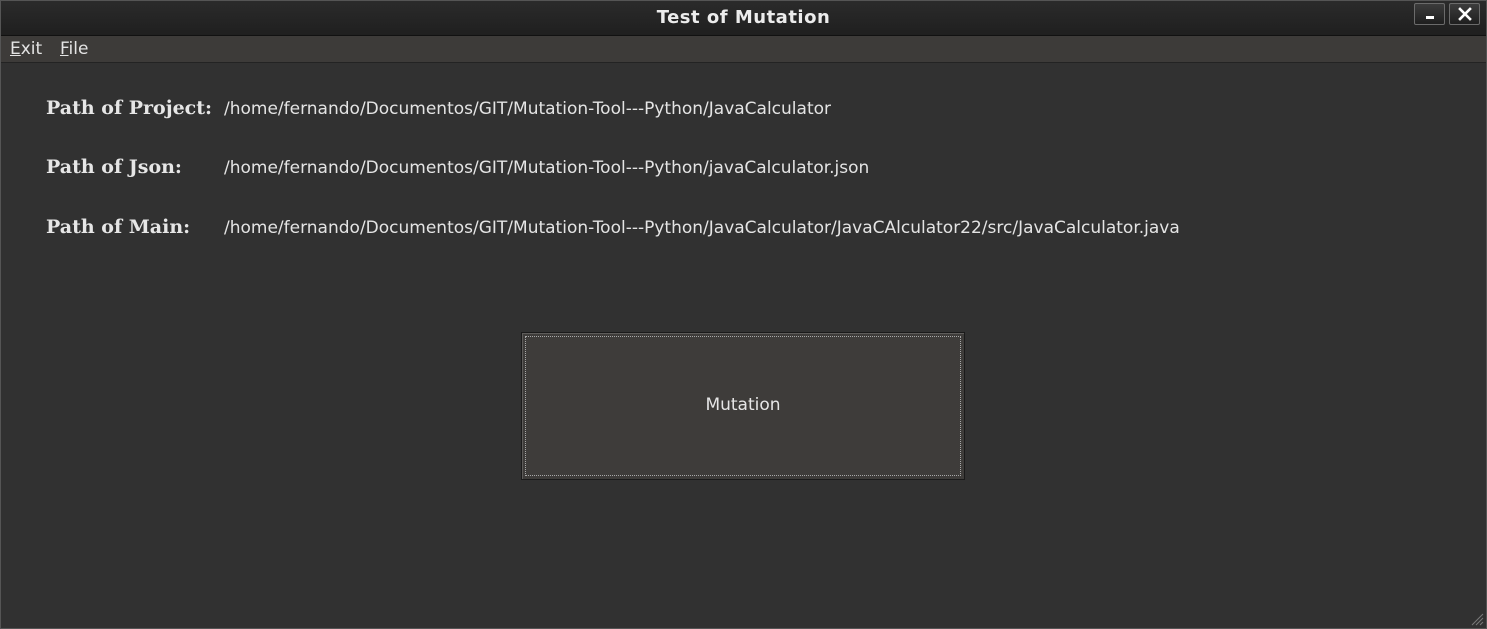 The height and width of the screenshot is (629, 1487). What do you see at coordinates (743, 49) in the screenshot?
I see `menu-bar: Exit File` at bounding box center [743, 49].